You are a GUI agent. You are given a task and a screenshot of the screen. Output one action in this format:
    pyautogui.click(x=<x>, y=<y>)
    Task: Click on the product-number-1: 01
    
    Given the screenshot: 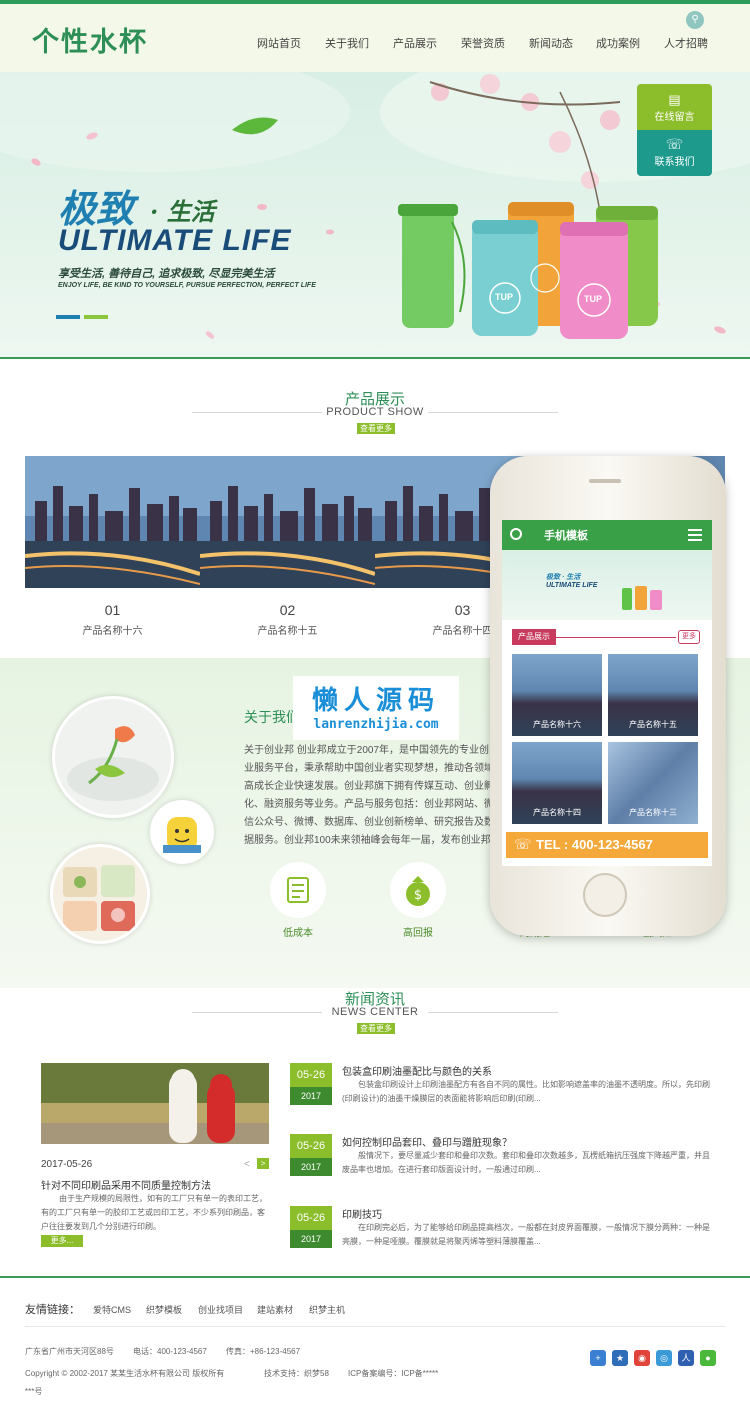 What is the action you would take?
    pyautogui.click(x=112, y=610)
    